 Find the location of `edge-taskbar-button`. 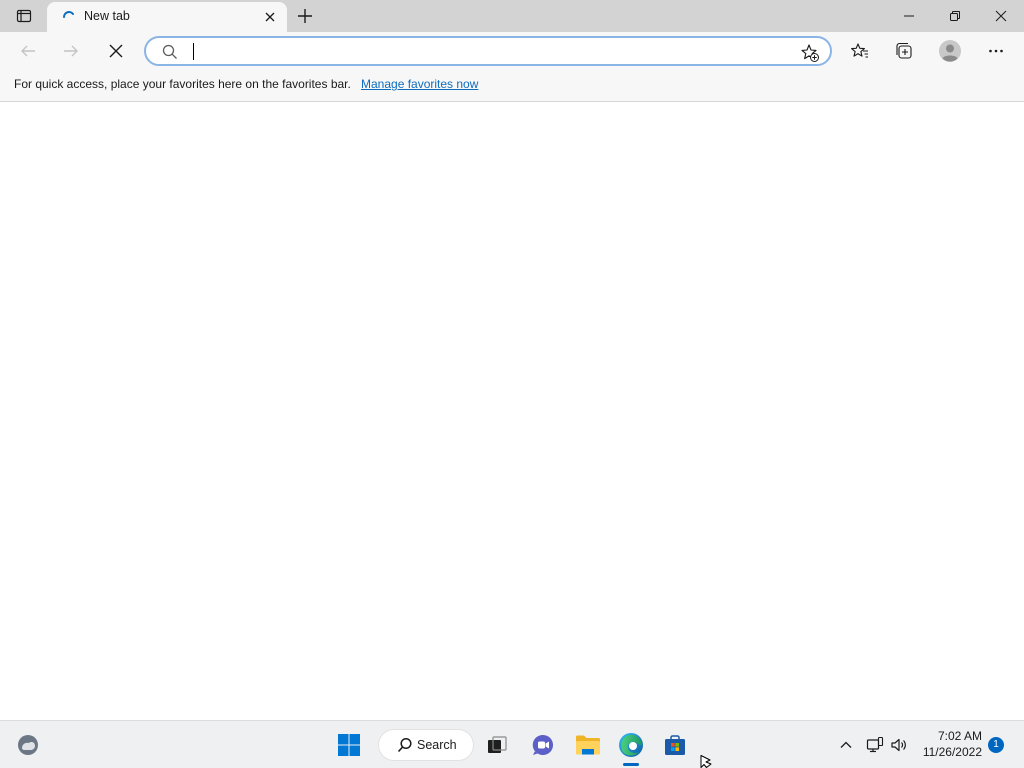

edge-taskbar-button is located at coordinates (631, 745).